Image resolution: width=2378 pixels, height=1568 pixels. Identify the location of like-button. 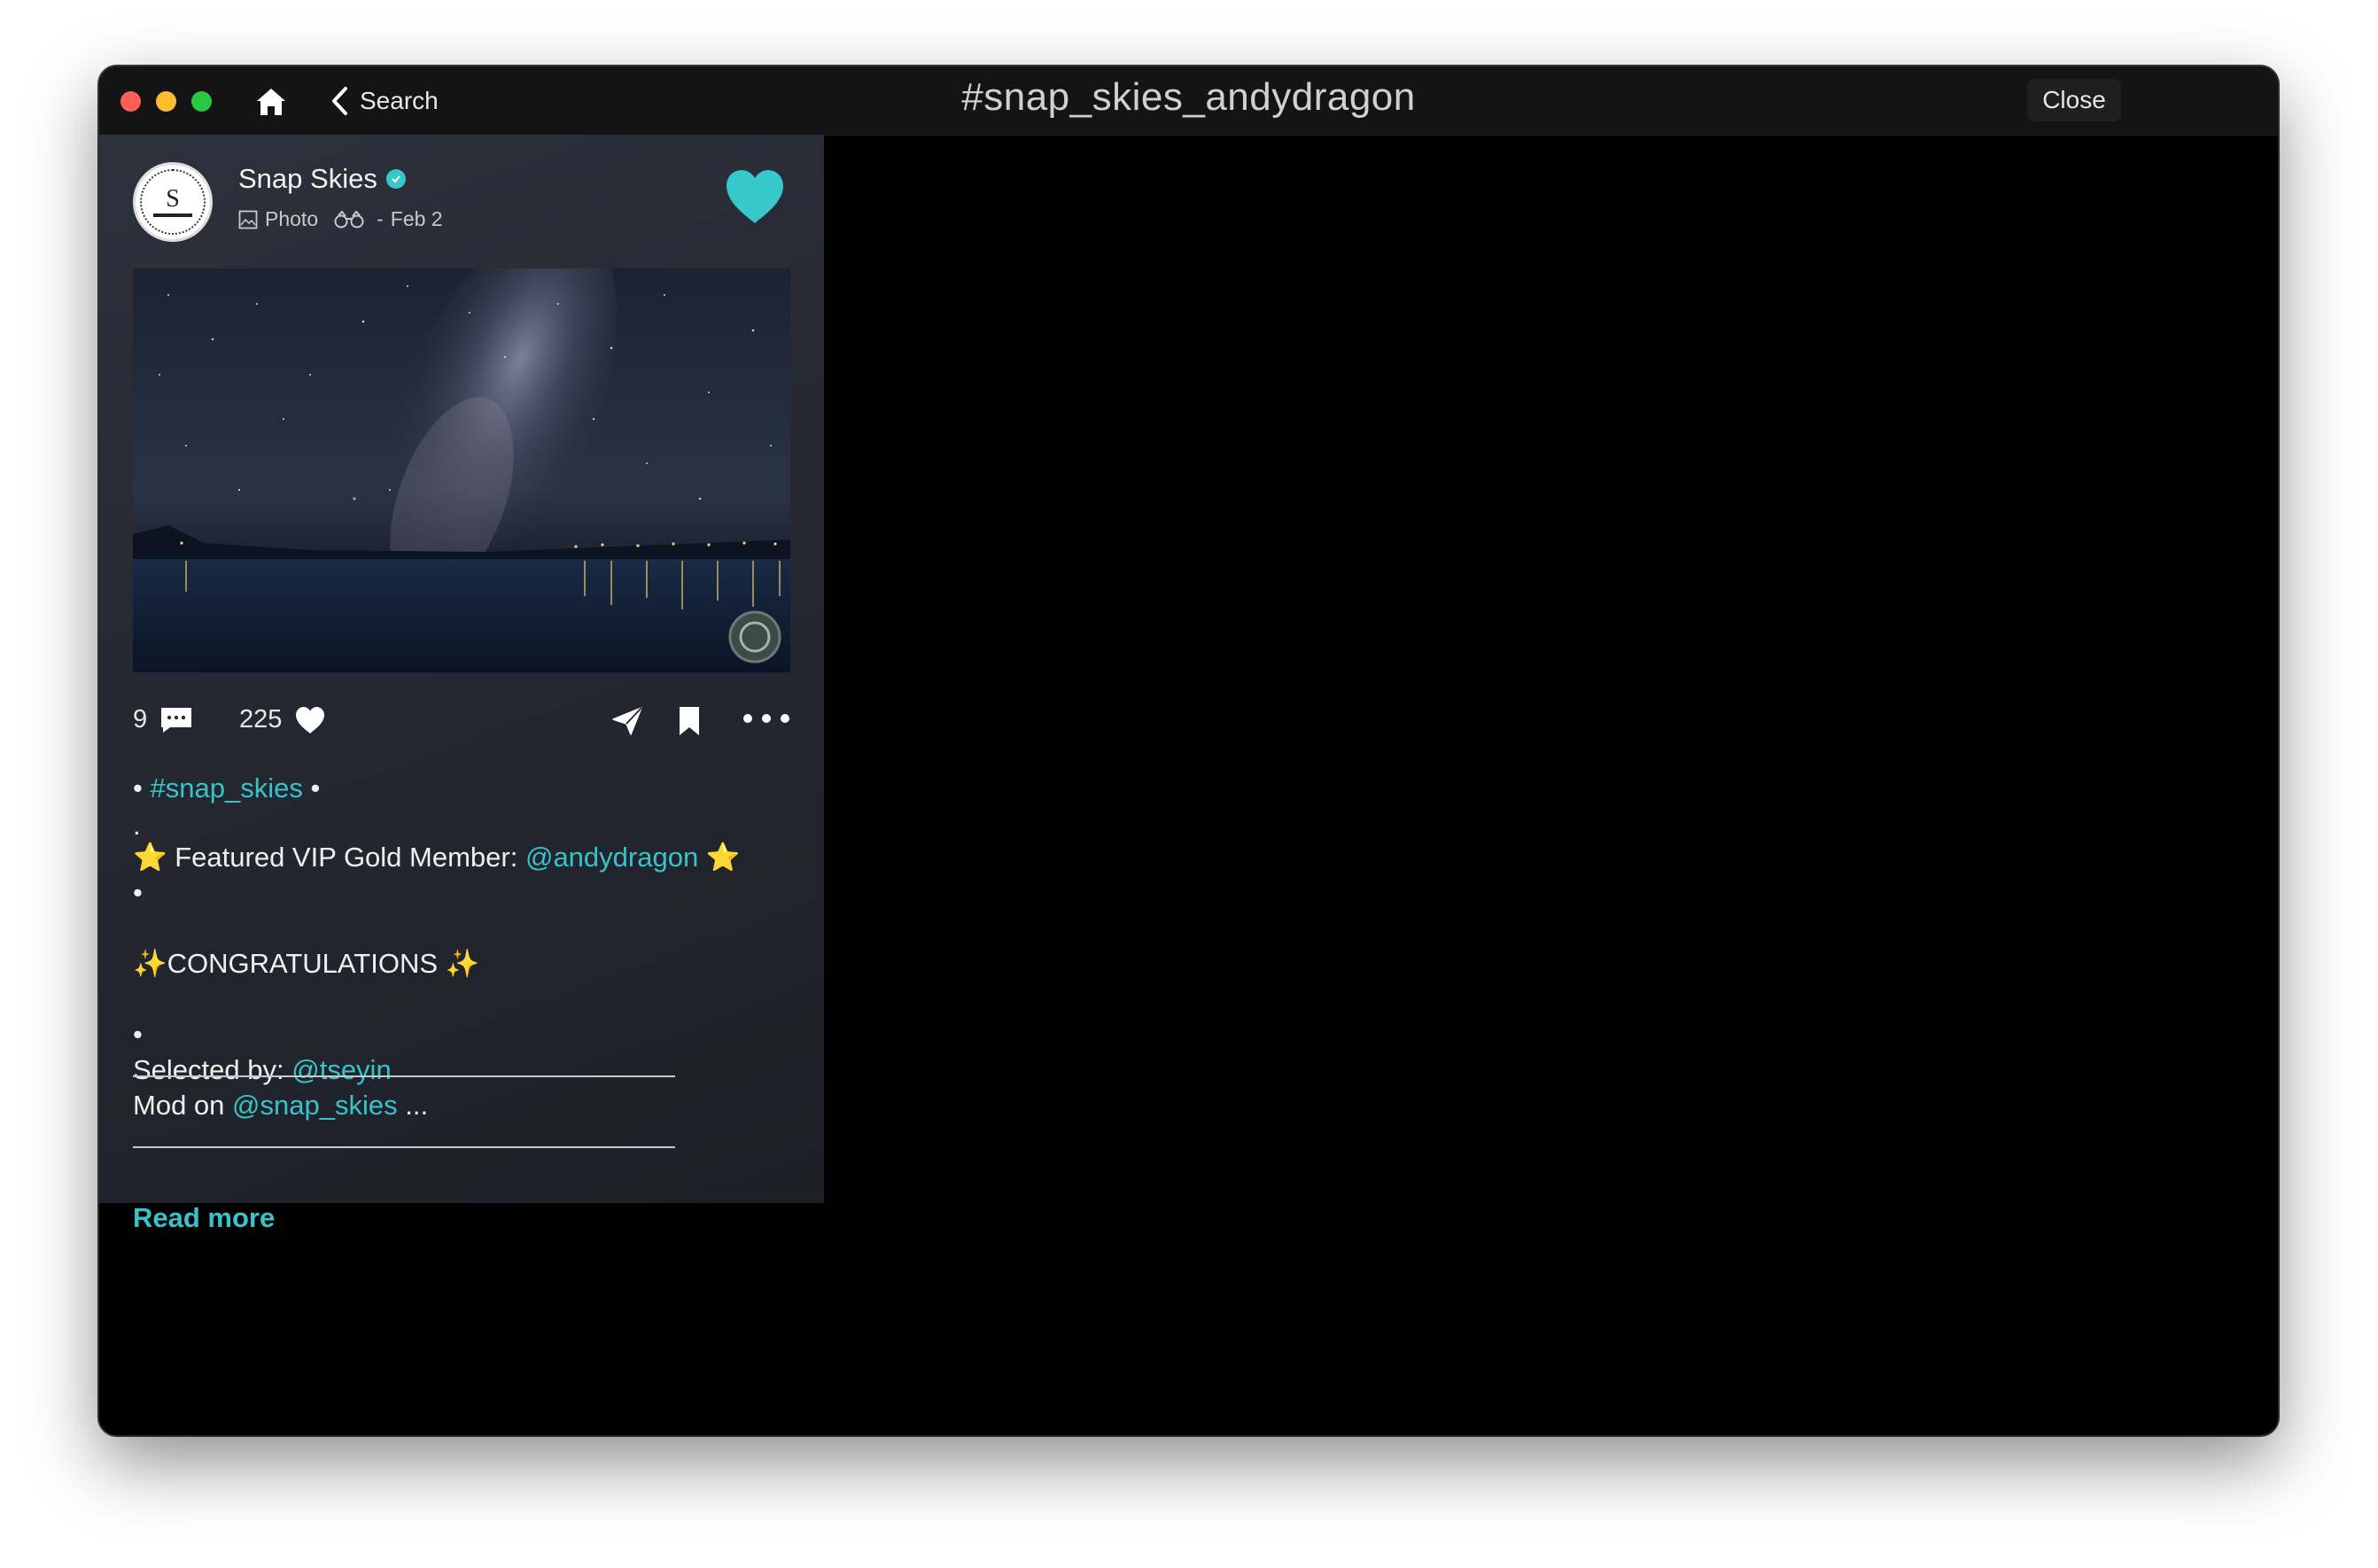
(755, 196).